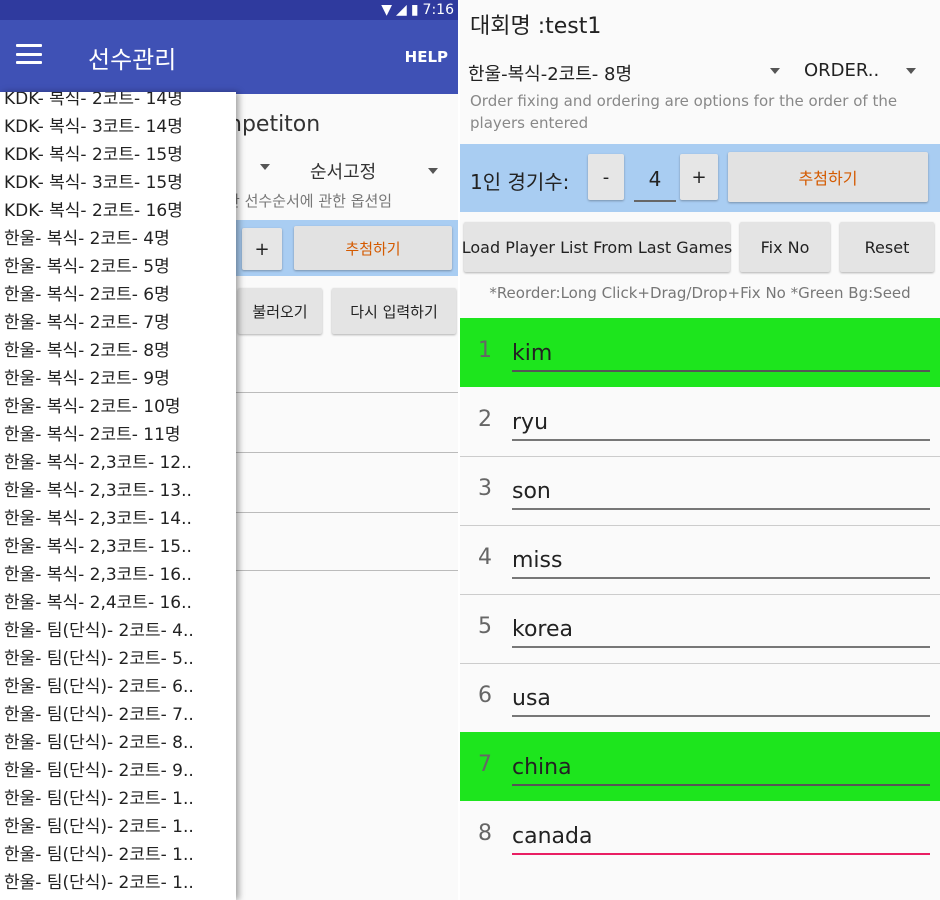 This screenshot has height=900, width=940. Describe the element at coordinates (485, 557) in the screenshot. I see `player-number: 4` at that location.